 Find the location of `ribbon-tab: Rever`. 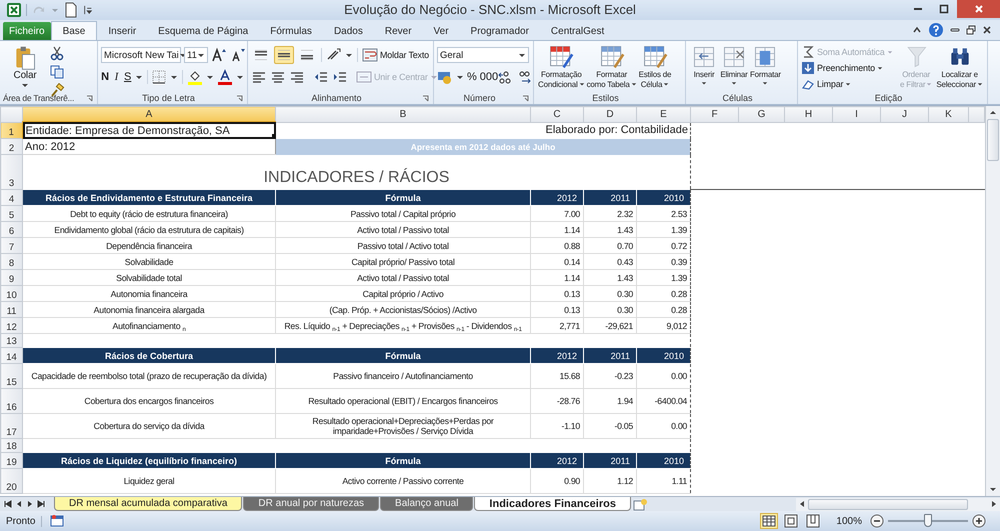

ribbon-tab: Rever is located at coordinates (398, 31).